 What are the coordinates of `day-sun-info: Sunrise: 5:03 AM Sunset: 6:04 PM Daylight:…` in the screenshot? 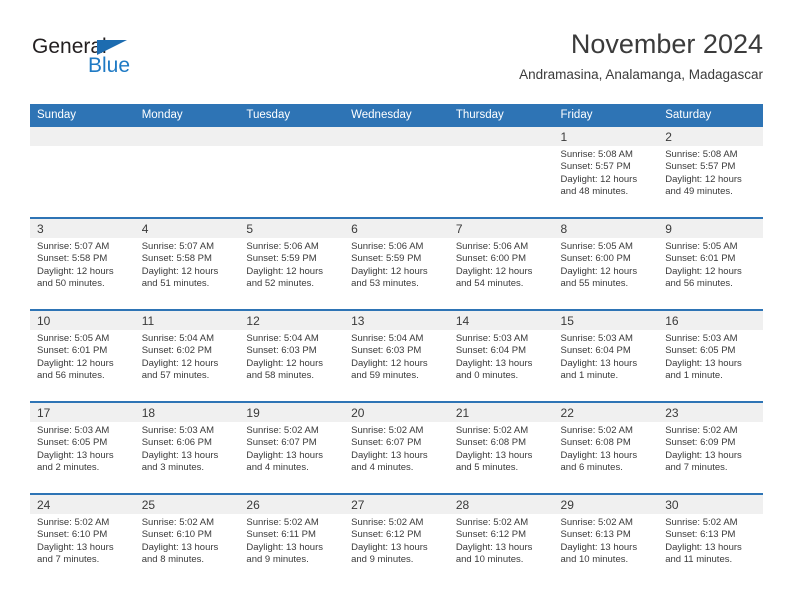 It's located at (606, 356).